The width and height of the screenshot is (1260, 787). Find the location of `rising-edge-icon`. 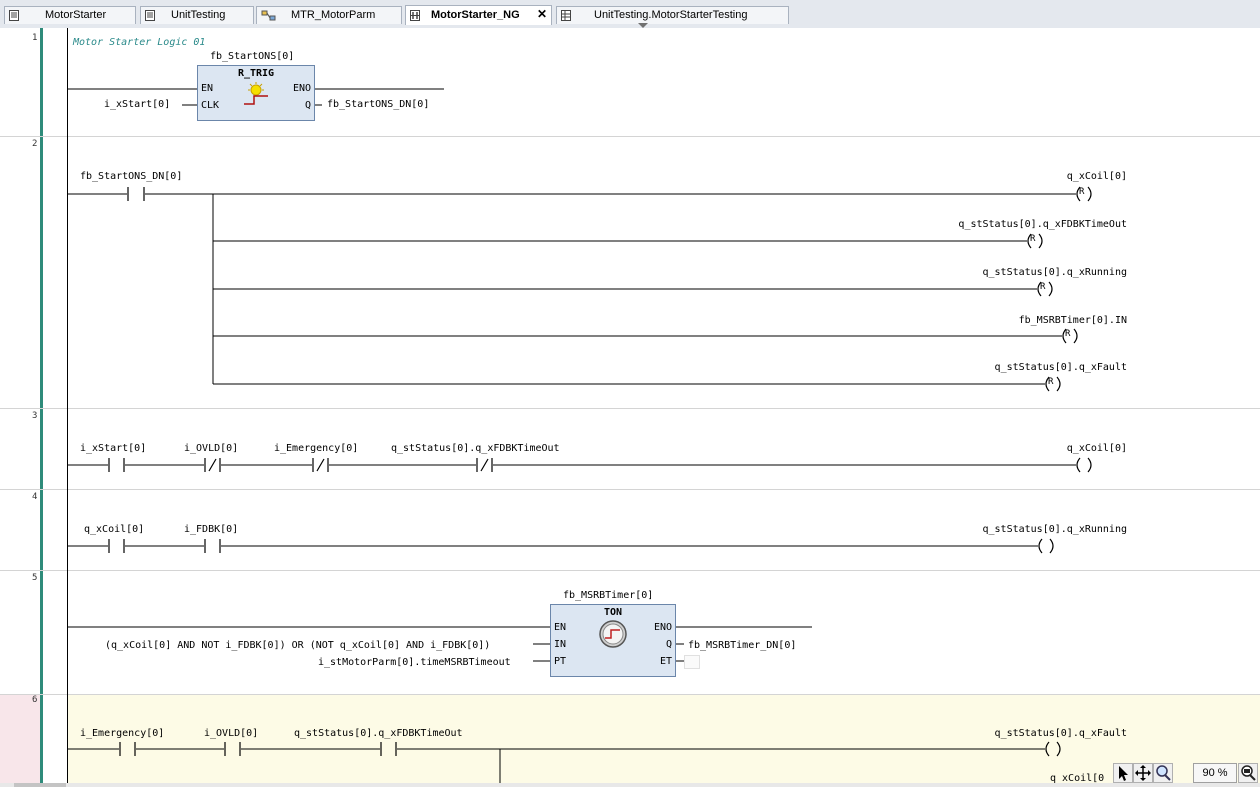

rising-edge-icon is located at coordinates (256, 93).